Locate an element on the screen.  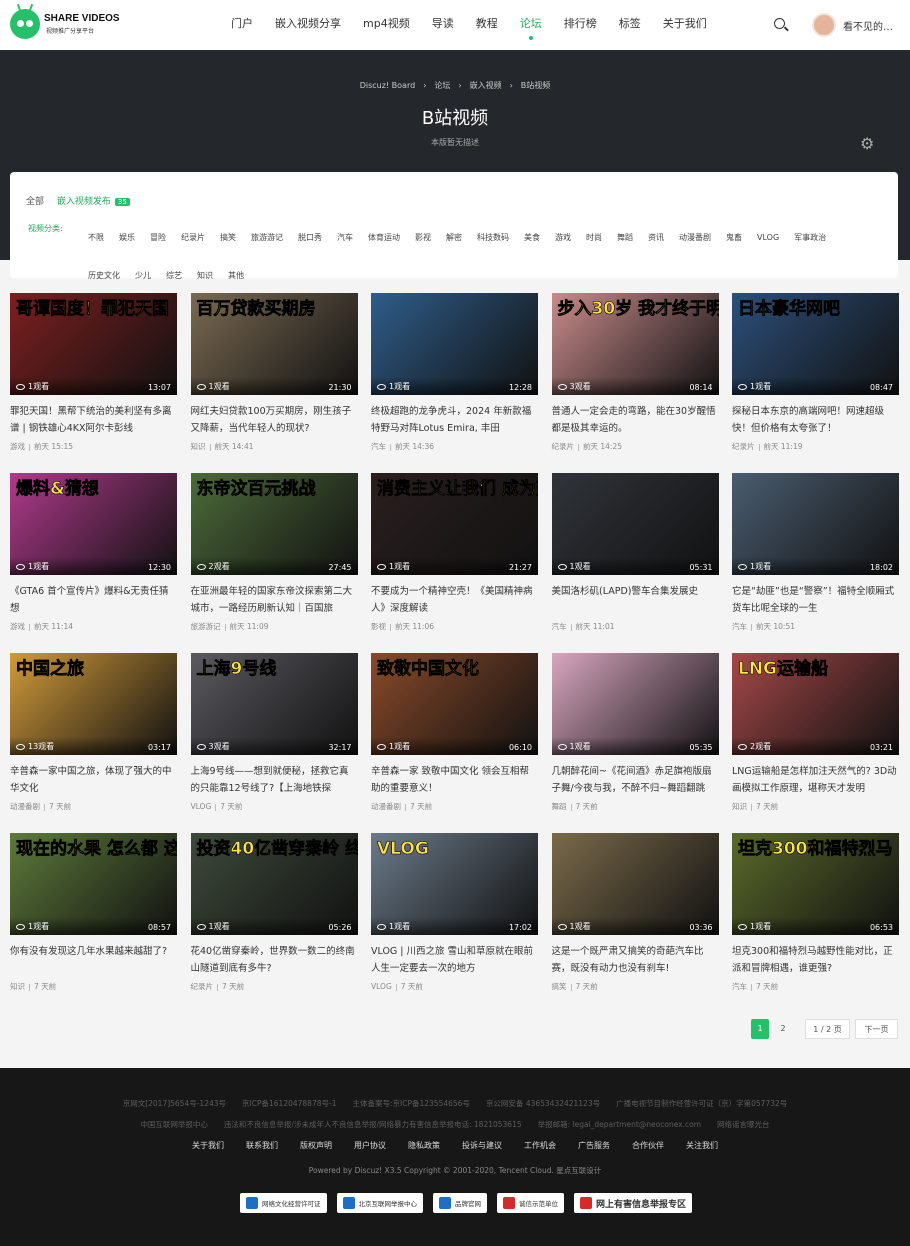
video-title: LNG运输船是怎样加注天然气的? 3D动画模拟工作原理，堪称天才发明 is located at coordinates (815, 780).